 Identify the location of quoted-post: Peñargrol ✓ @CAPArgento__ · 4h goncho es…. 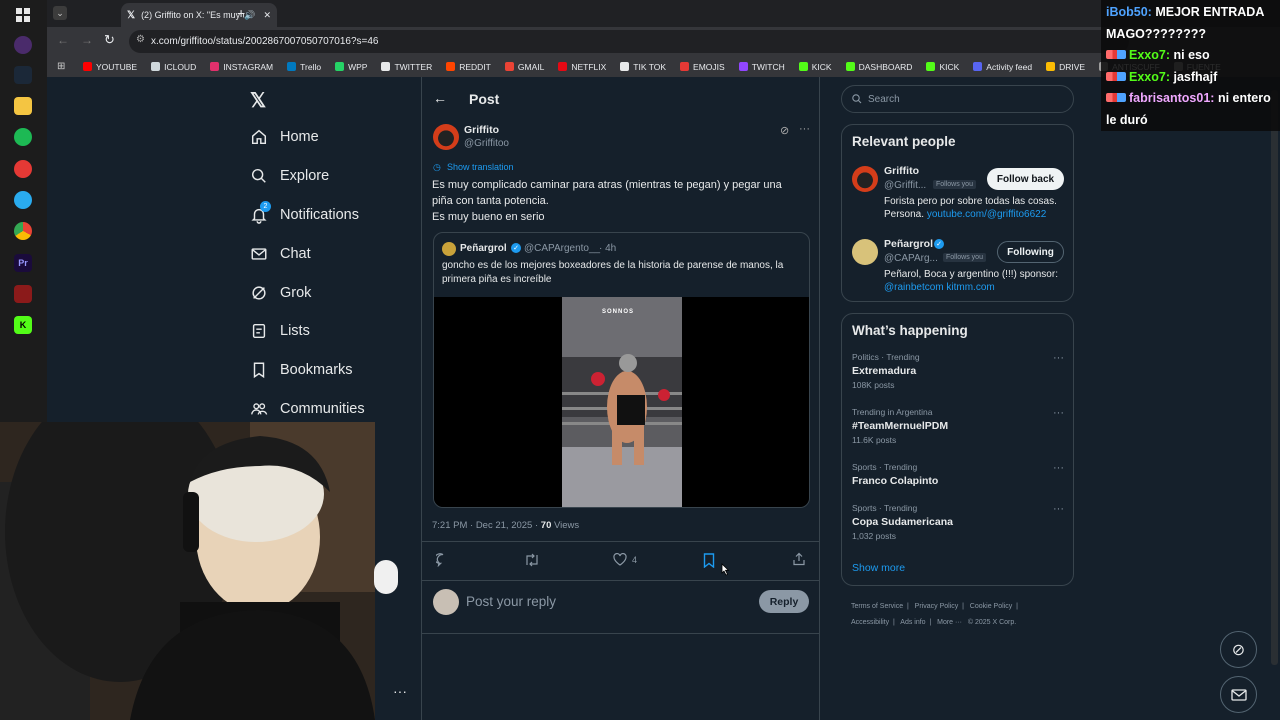
(621, 370).